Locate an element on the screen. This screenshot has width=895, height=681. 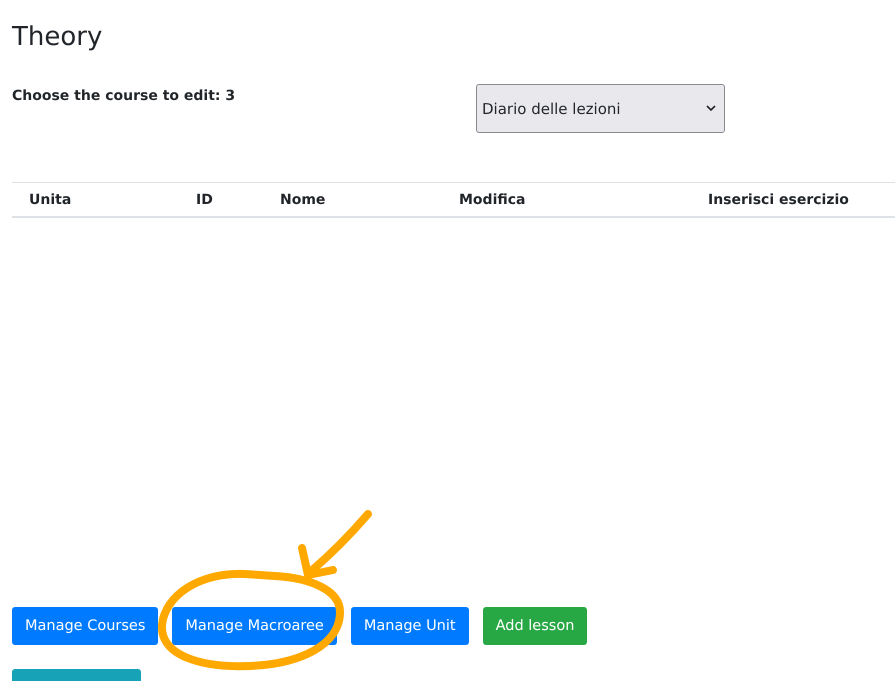
column-header: Unita is located at coordinates (50, 200).